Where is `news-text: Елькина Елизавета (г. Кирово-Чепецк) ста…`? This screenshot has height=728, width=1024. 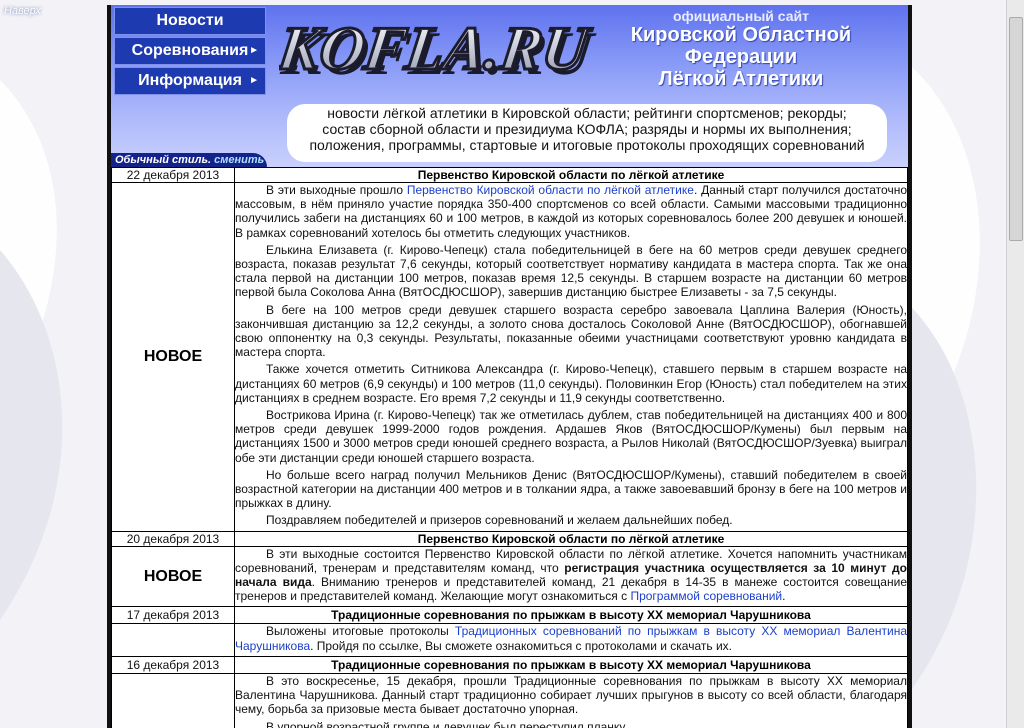
news-text: Елькина Елизавета (г. Кирово-Чепецк) ста… is located at coordinates (571, 271).